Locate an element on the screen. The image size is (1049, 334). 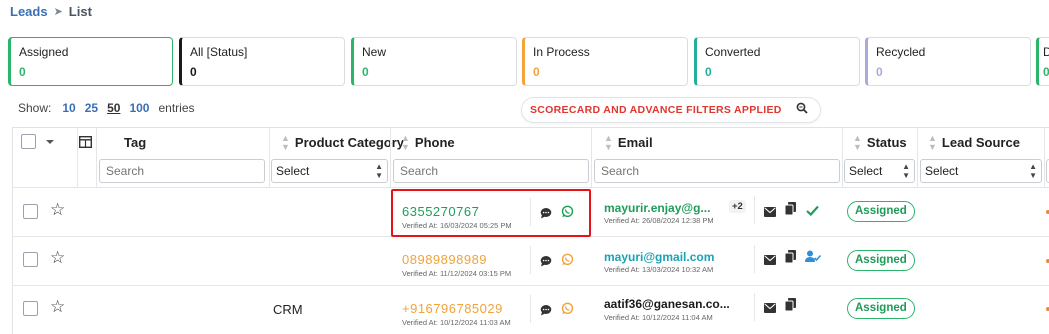
column-header-product-category: ▲ ▼ Product Category is located at coordinates (342, 142).